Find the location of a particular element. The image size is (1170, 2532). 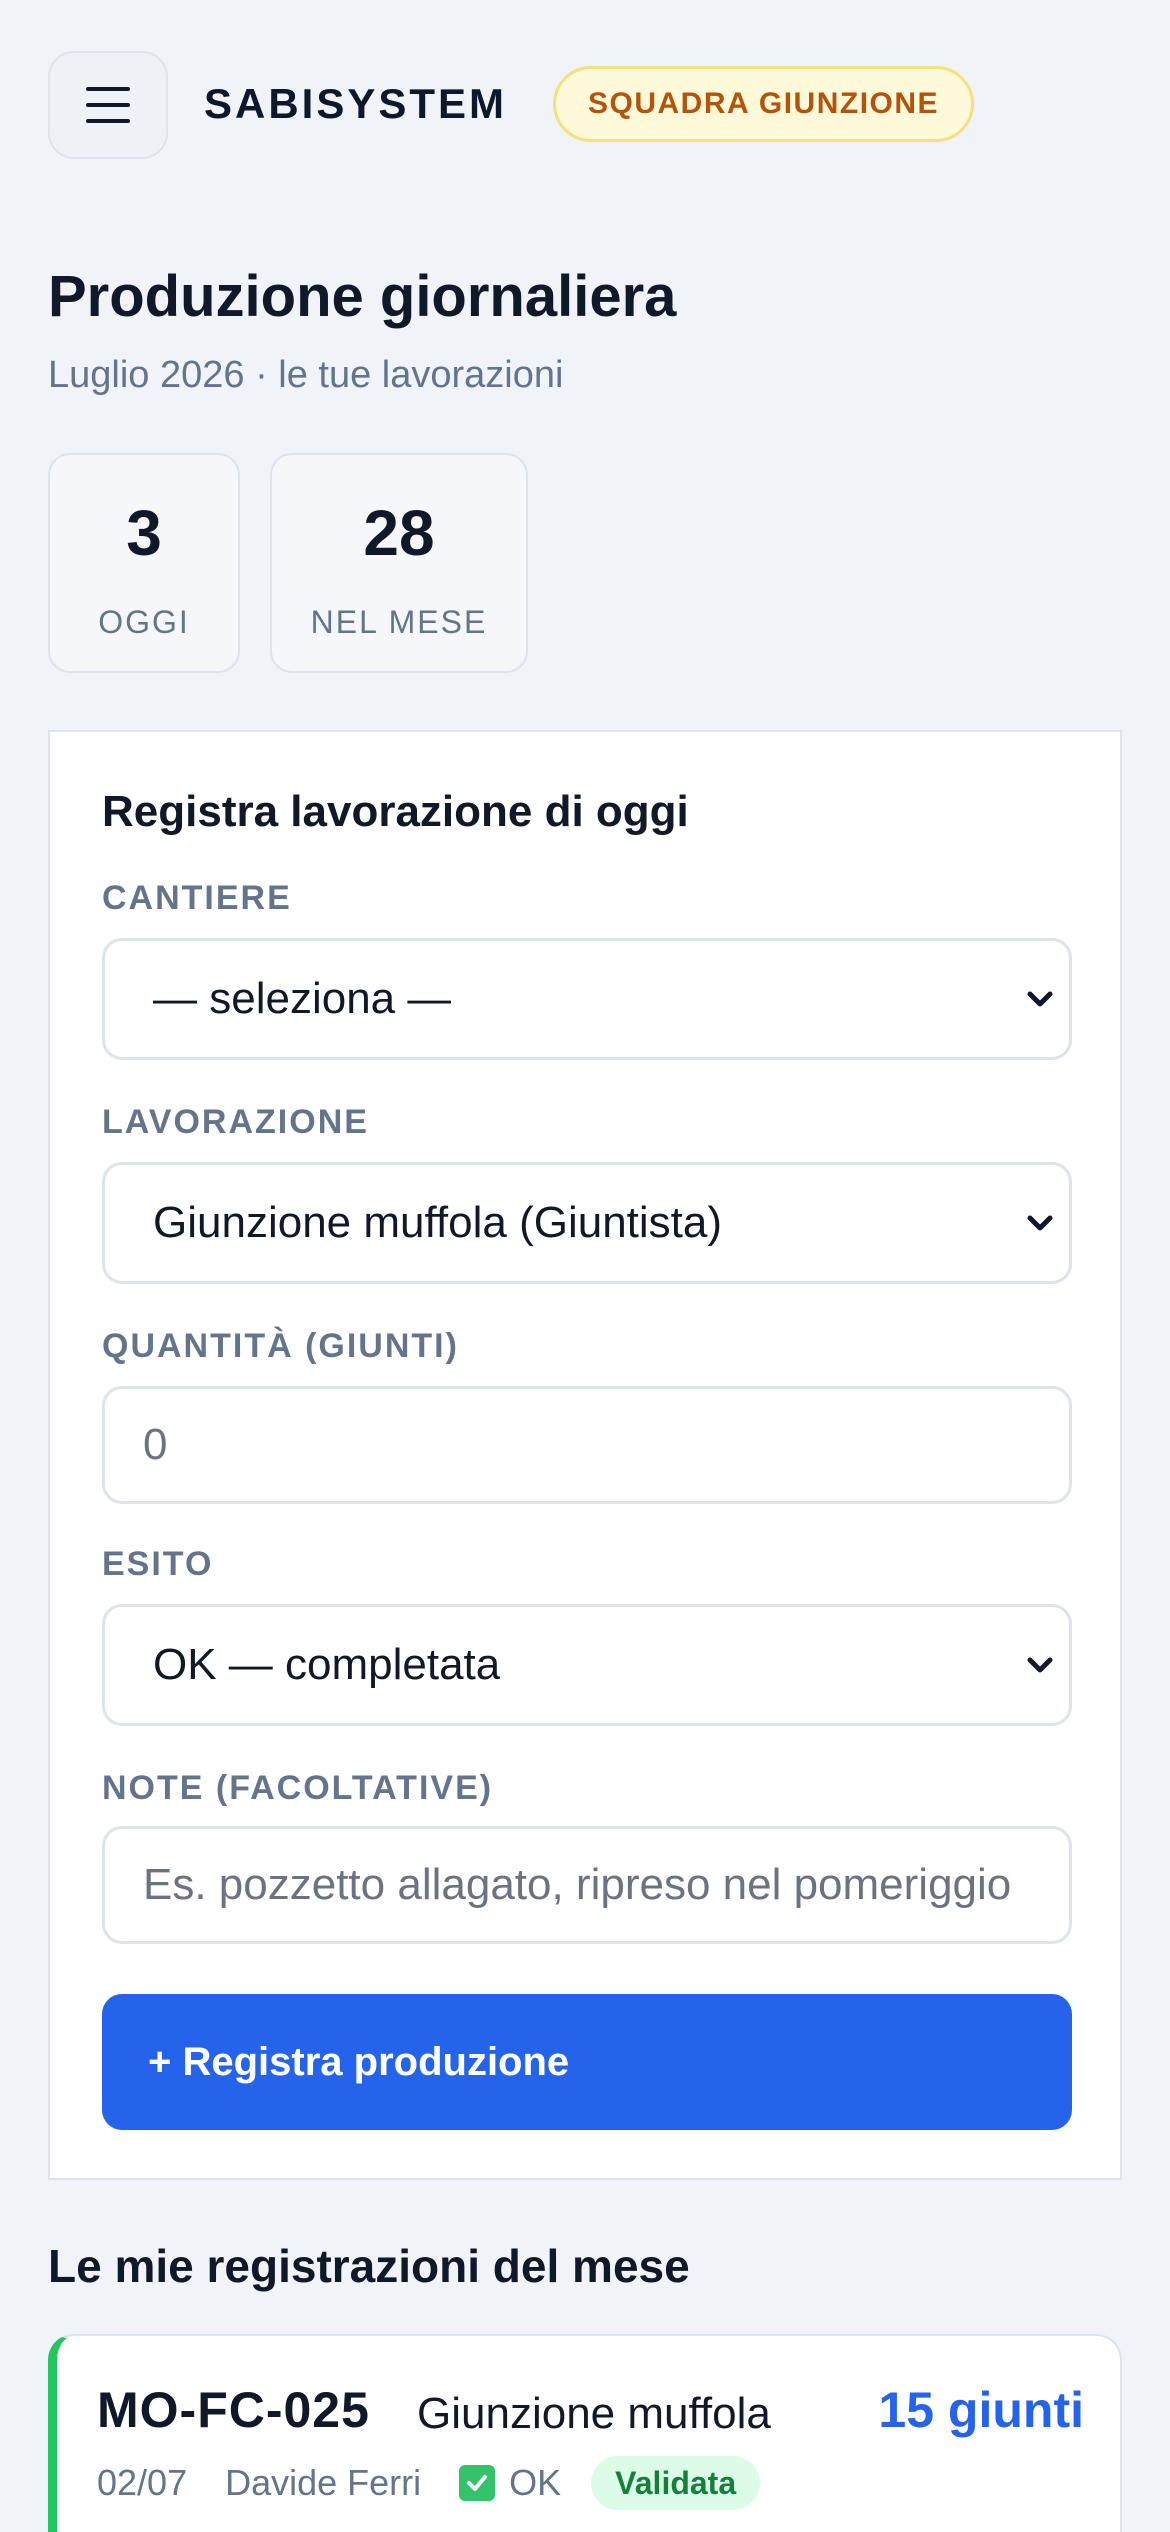

record-type: Giunzione muffola is located at coordinates (594, 2413).